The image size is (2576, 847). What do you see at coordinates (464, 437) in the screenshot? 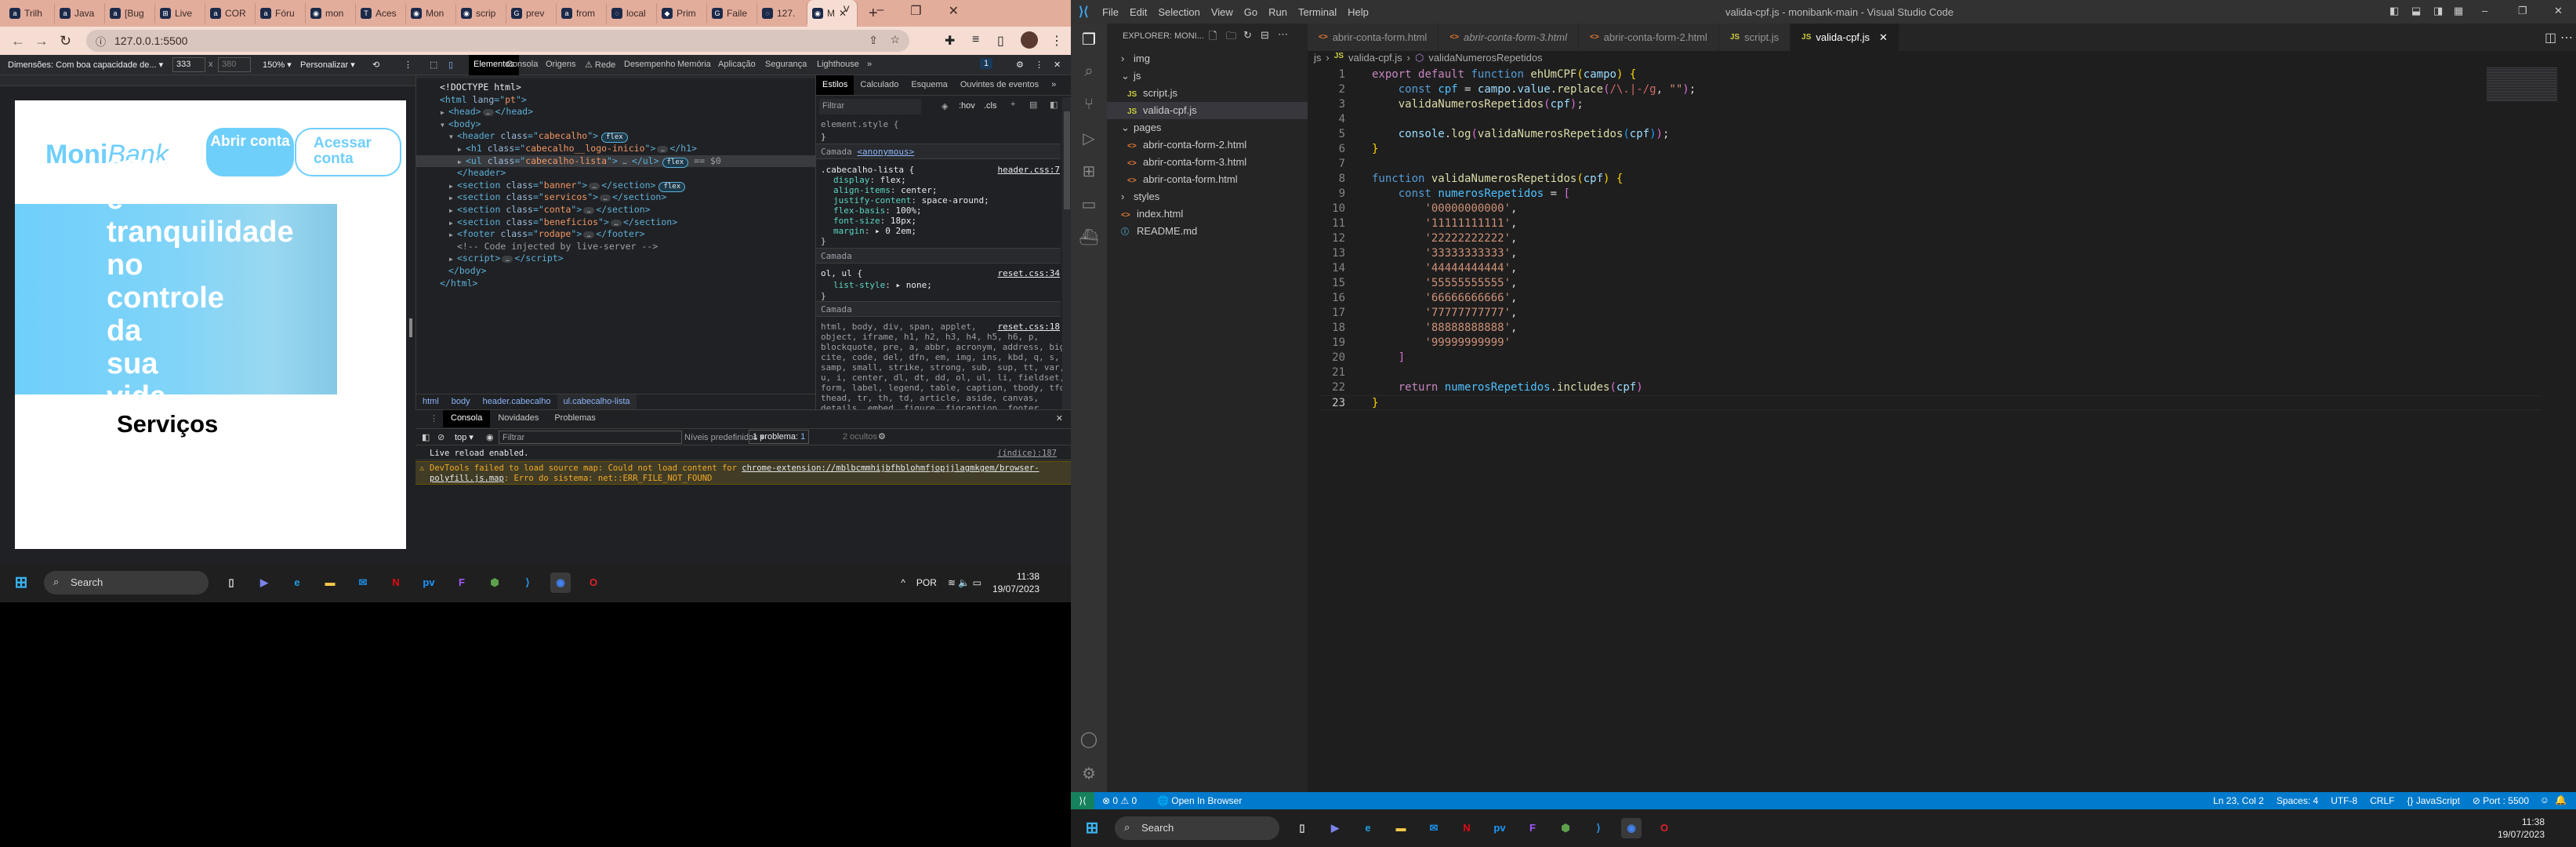
I see `context-select: top ▾` at bounding box center [464, 437].